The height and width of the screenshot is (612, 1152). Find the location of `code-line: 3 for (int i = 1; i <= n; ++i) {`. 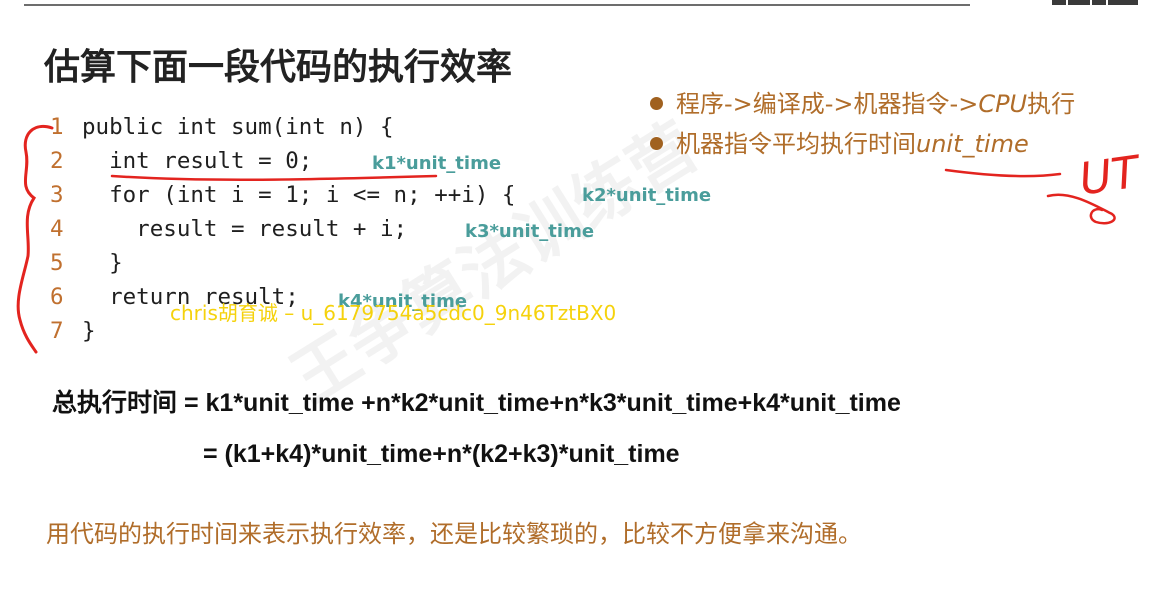

code-line: 3 for (int i = 1; i <= n; ++i) { is located at coordinates (282, 195).